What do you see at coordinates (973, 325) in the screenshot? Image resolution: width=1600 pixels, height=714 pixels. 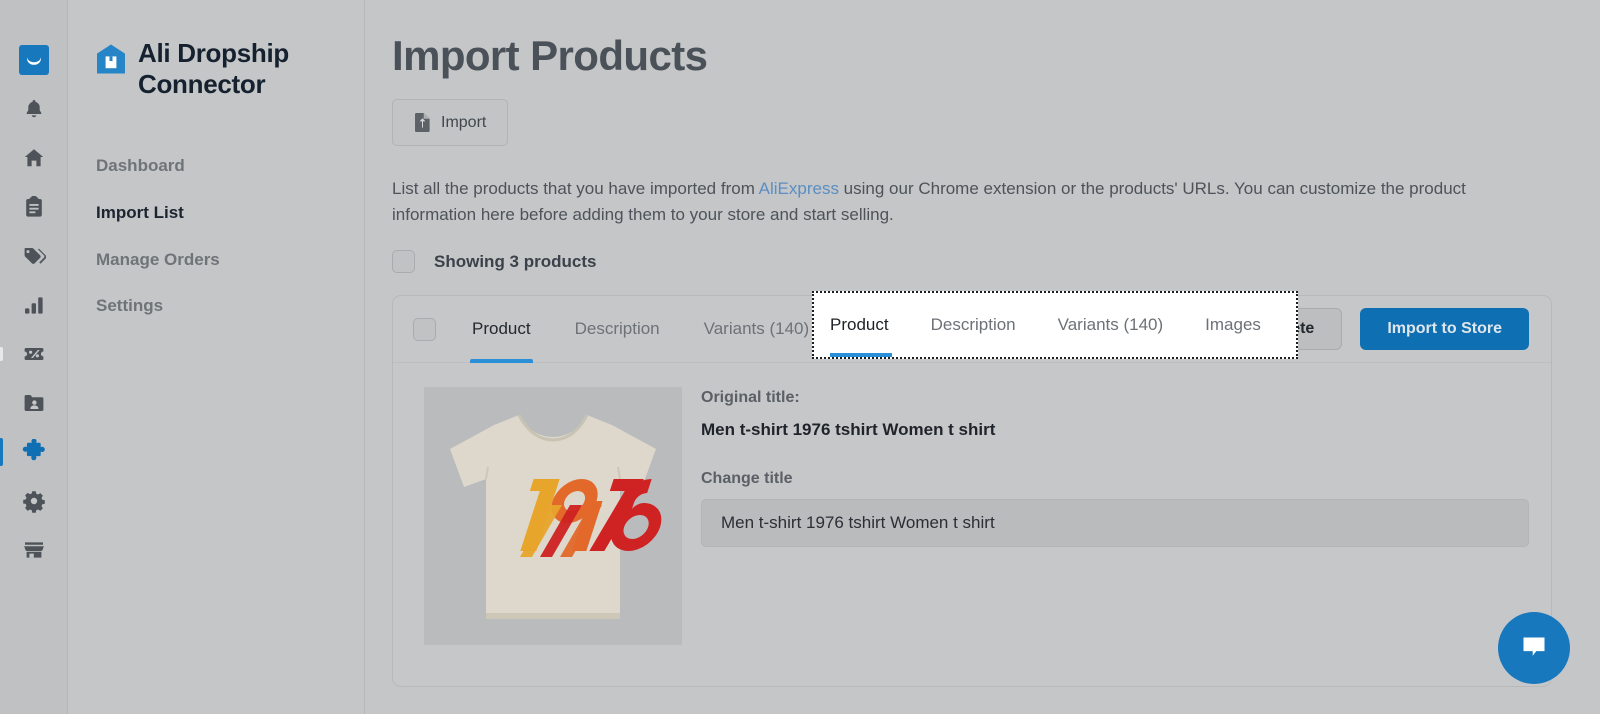 I see `spotlight-tab-description: Description` at bounding box center [973, 325].